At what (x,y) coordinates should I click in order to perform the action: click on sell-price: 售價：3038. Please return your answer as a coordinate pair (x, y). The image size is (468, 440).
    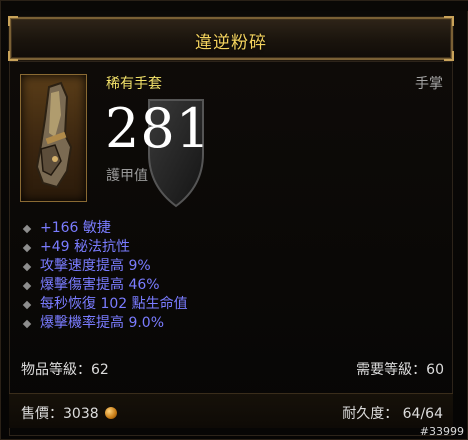
    Looking at the image, I should click on (69, 413).